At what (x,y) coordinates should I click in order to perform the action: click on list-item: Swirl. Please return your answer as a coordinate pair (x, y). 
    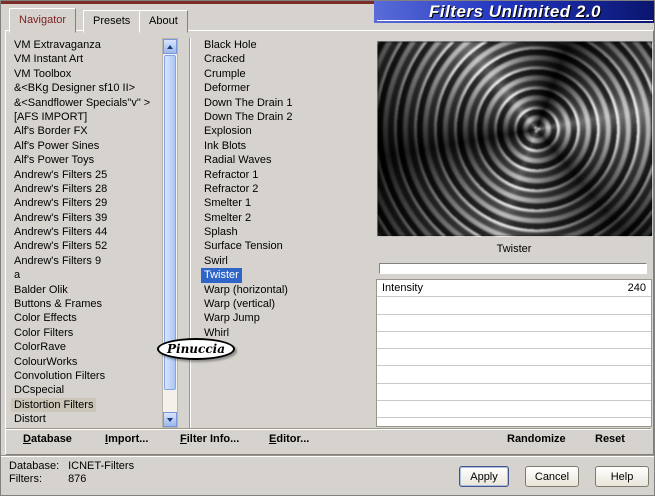
    Looking at the image, I should click on (216, 261).